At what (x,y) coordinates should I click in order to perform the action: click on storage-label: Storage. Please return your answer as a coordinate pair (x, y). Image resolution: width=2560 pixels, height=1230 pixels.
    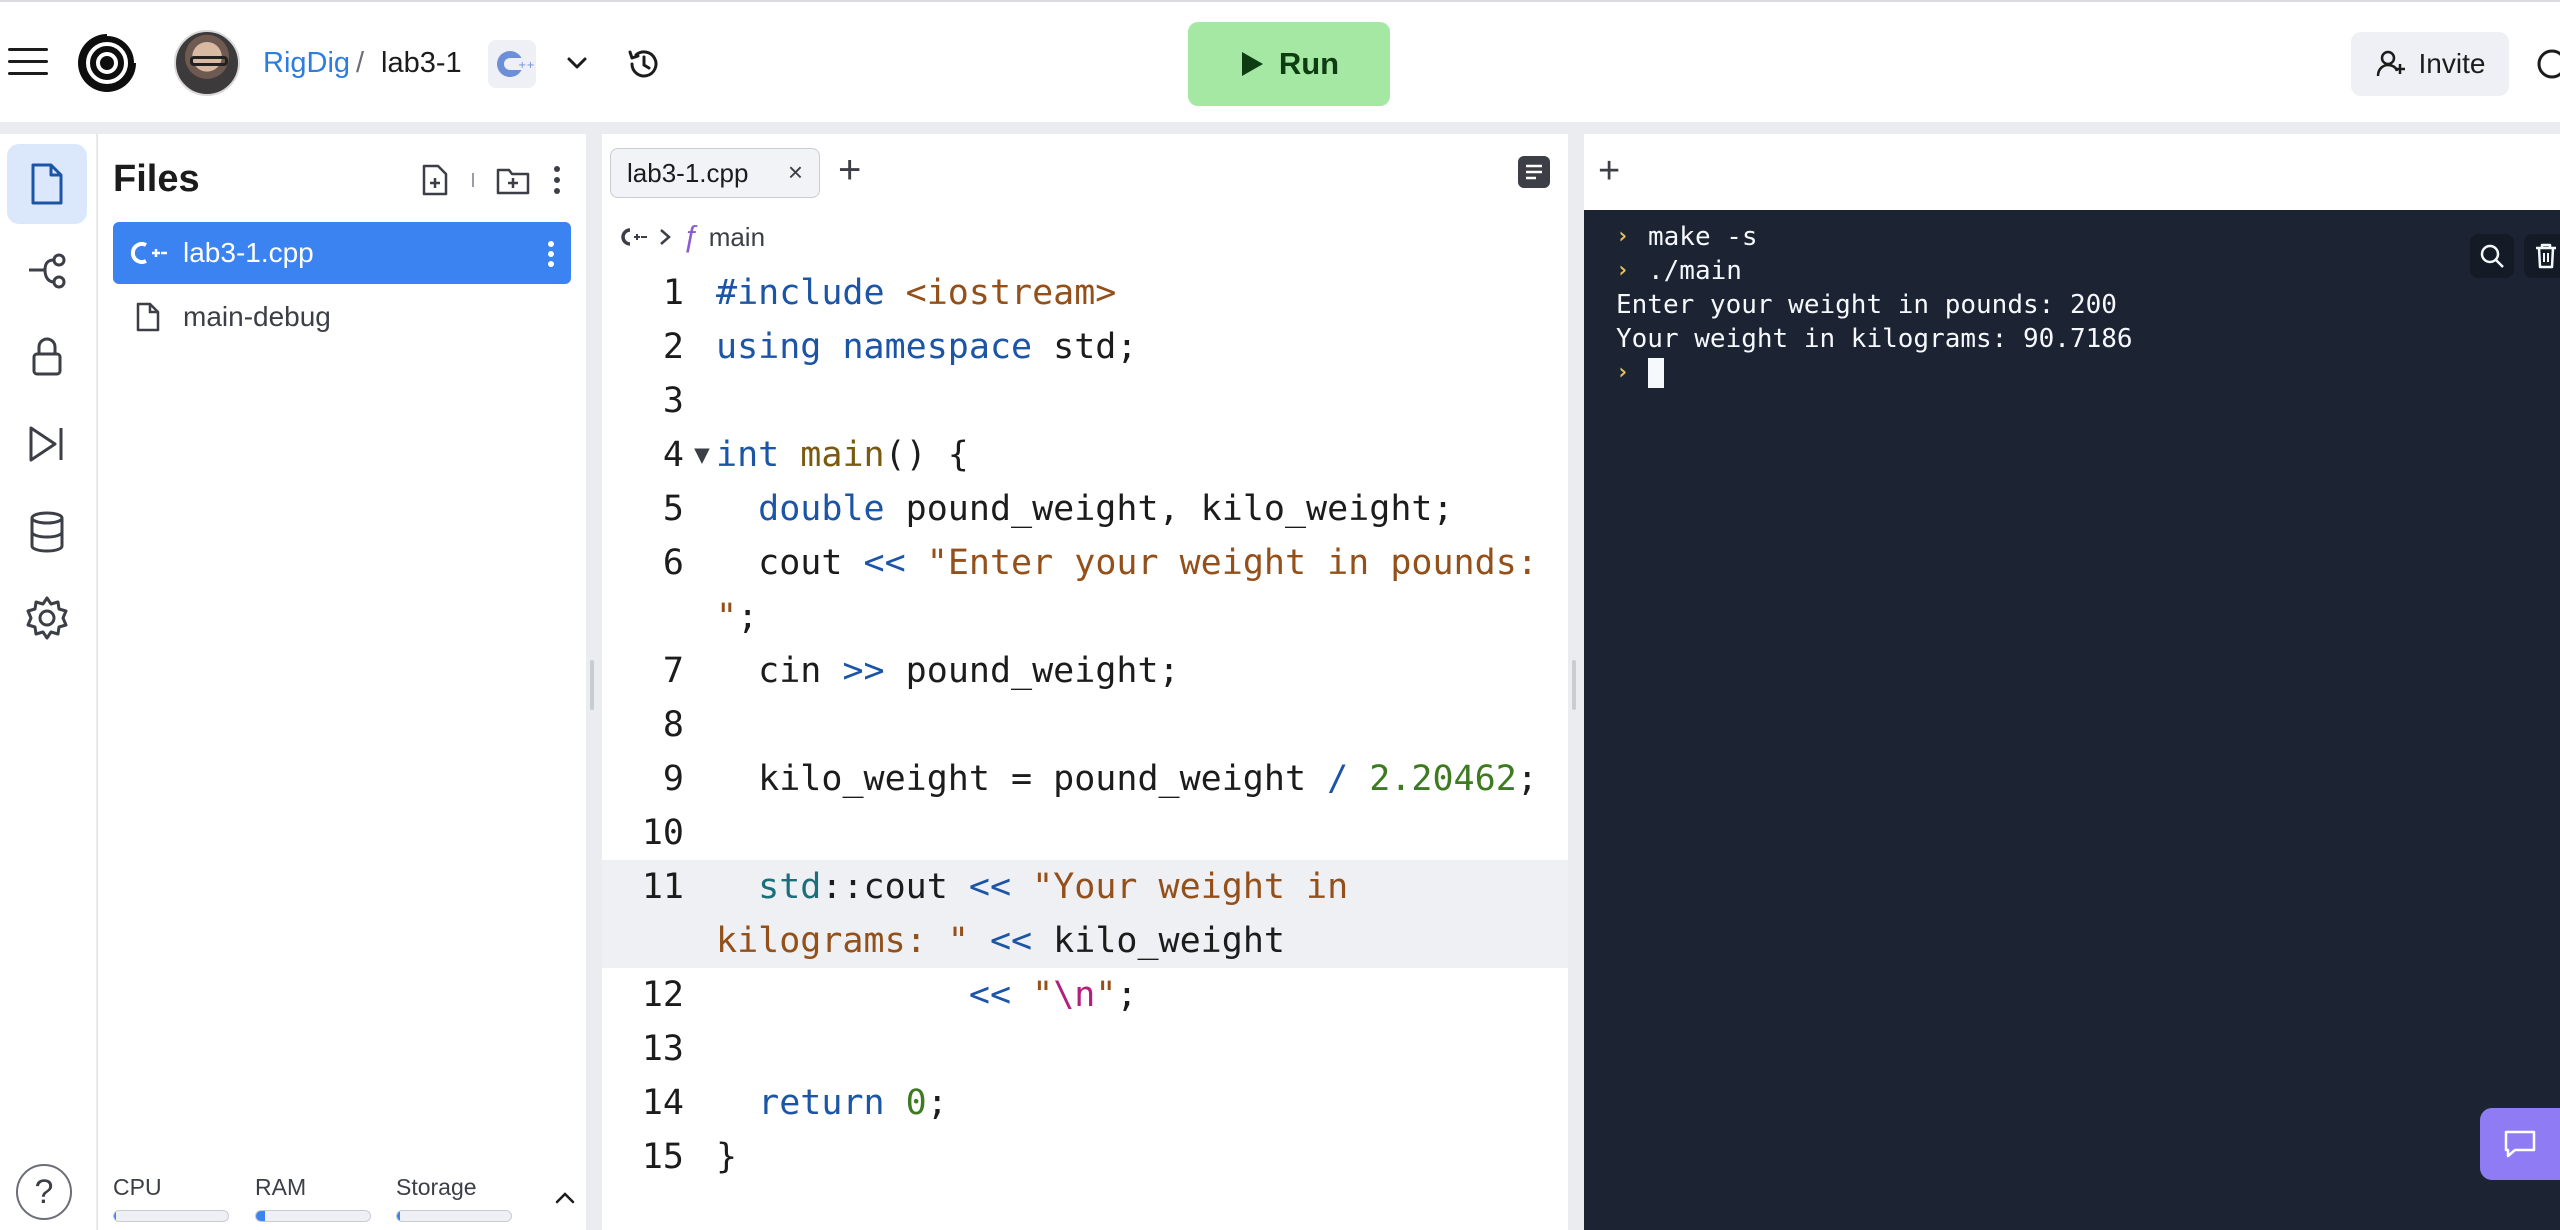
    Looking at the image, I should click on (436, 1187).